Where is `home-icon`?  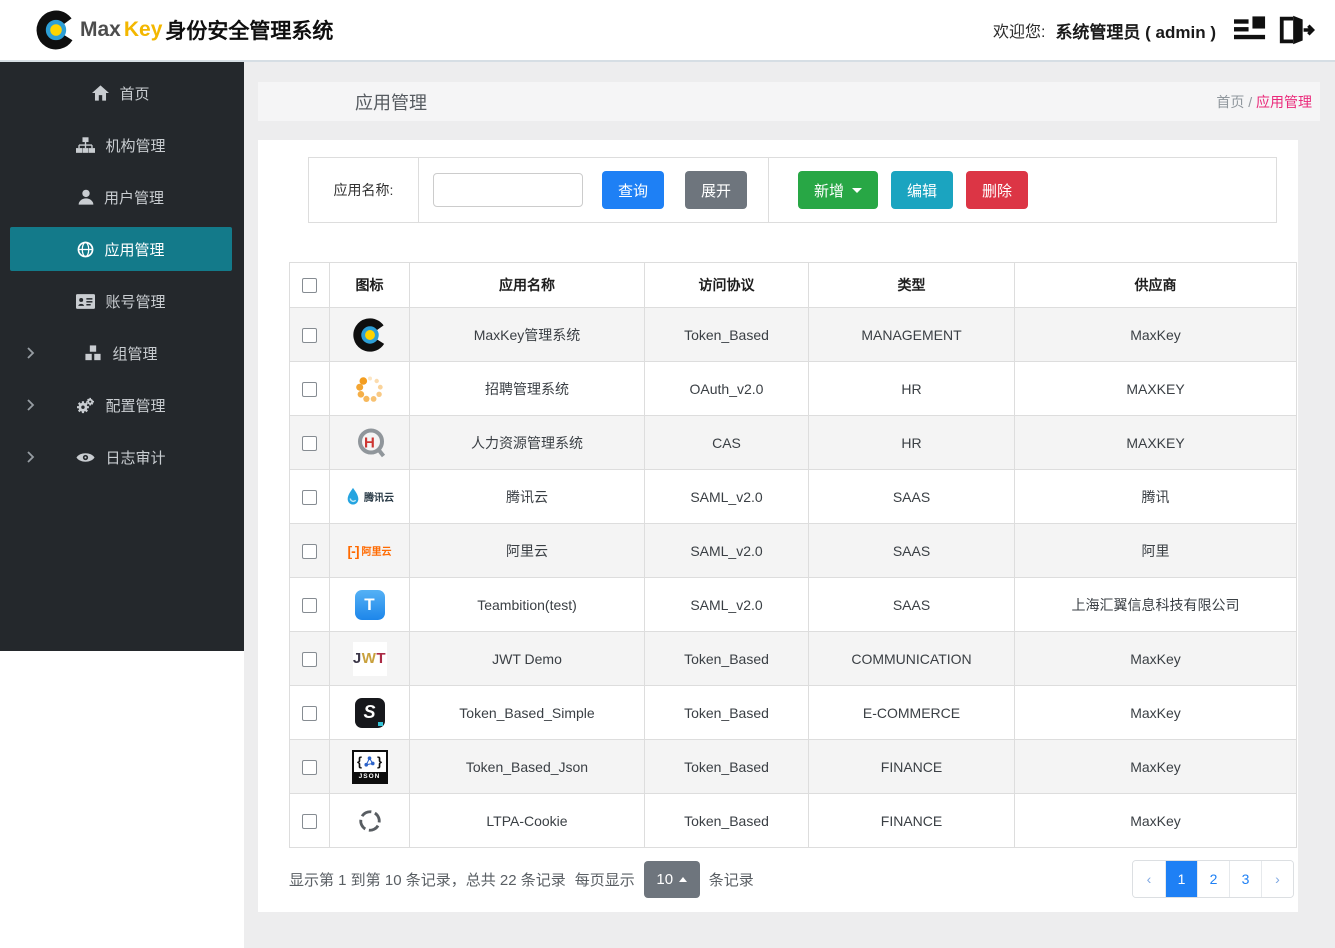
home-icon is located at coordinates (101, 93).